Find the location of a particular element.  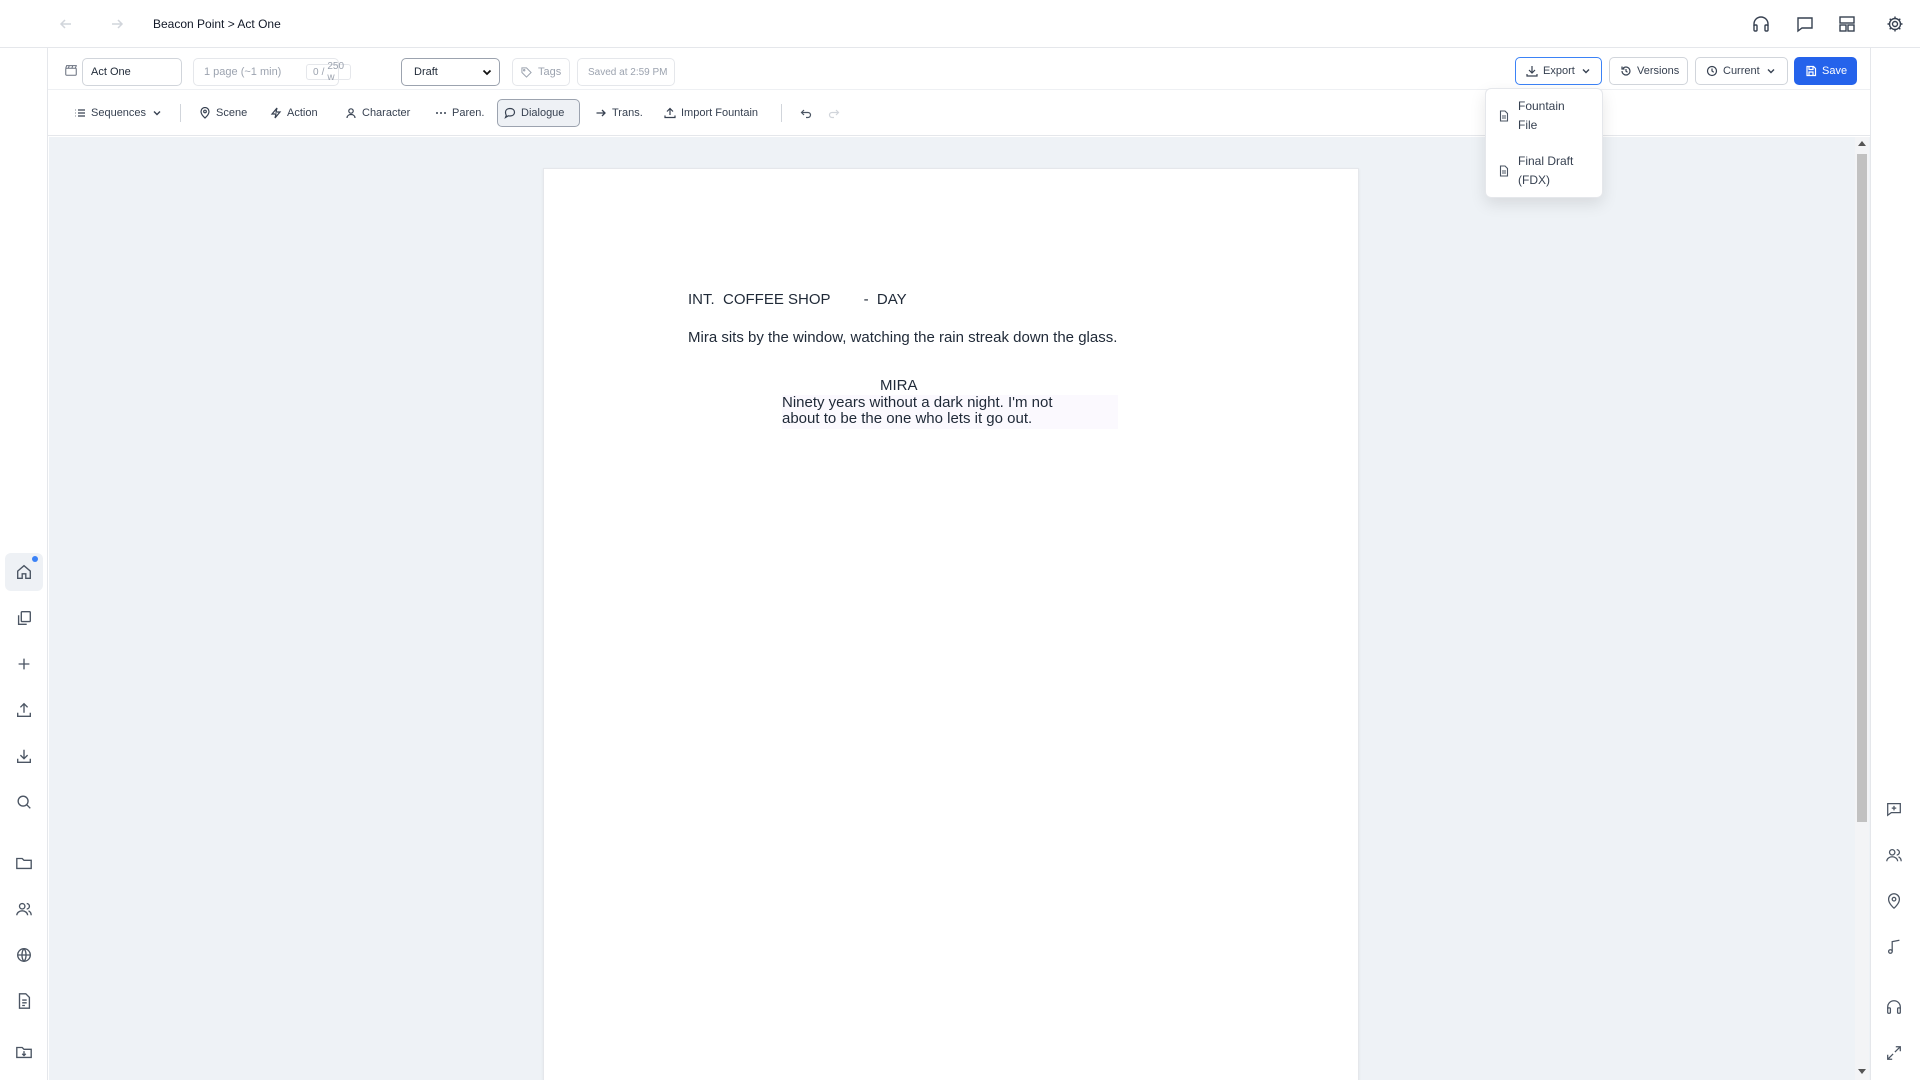

folder-button is located at coordinates (24, 863).